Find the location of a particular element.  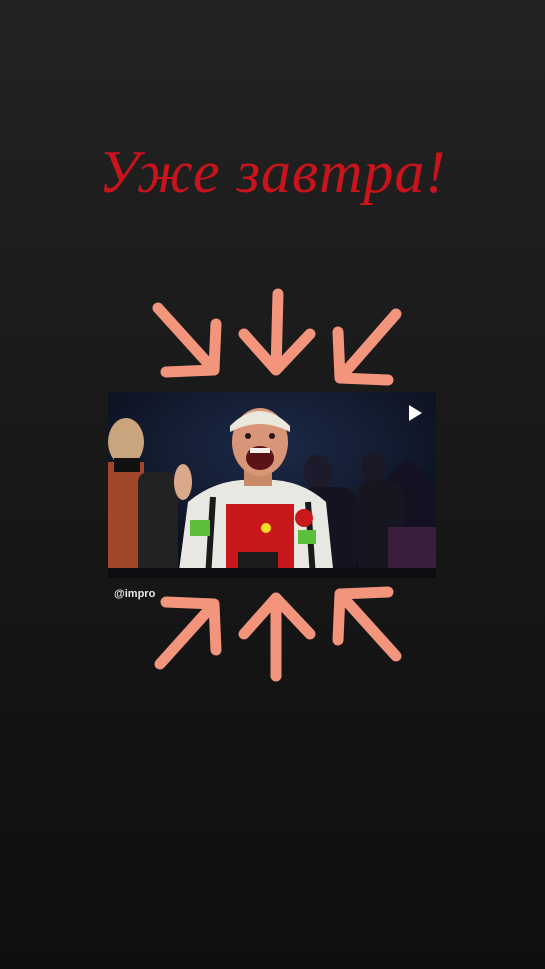

arrow-down-left-icon is located at coordinates (368, 350).